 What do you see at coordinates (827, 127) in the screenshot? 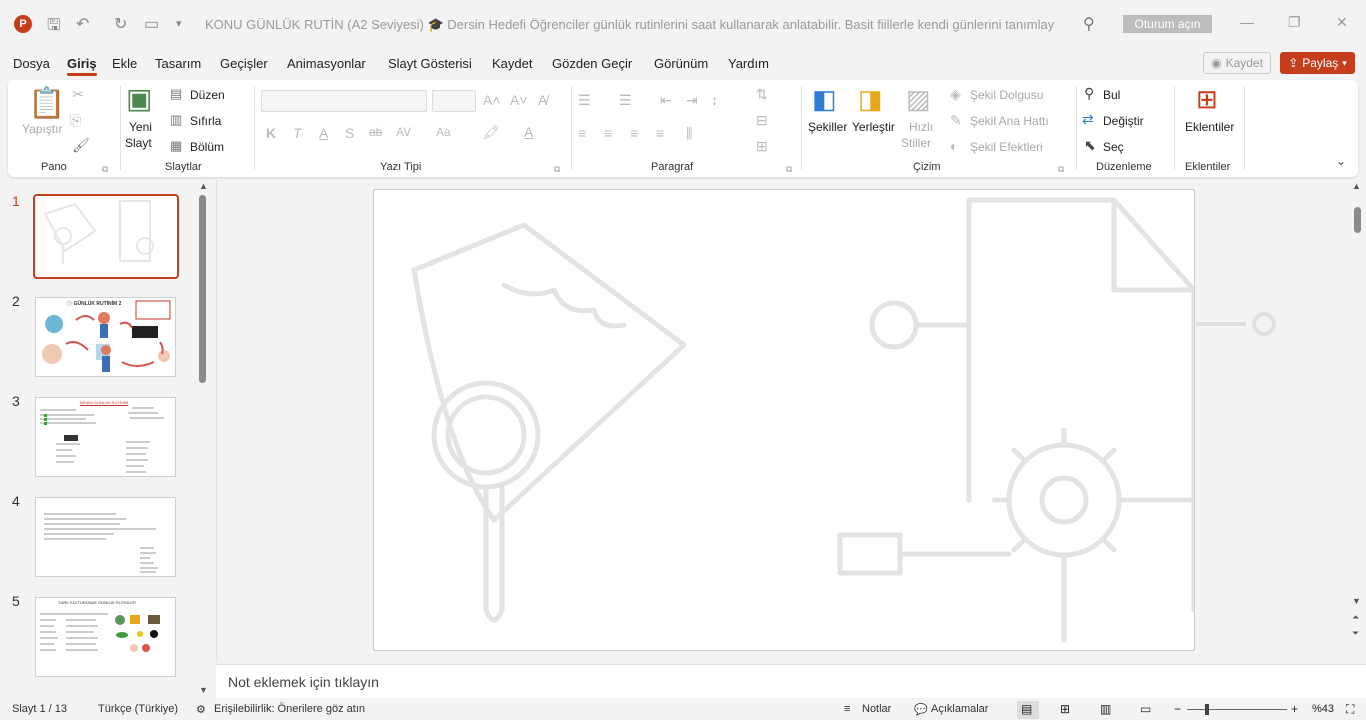
I see `shapes-button: Şekiller` at bounding box center [827, 127].